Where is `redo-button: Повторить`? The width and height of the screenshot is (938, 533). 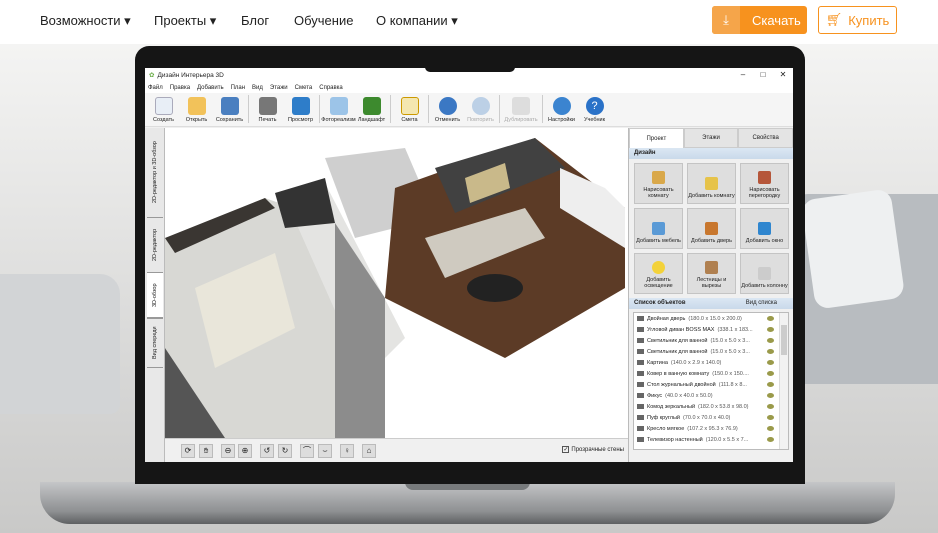 redo-button: Повторить is located at coordinates (480, 111).